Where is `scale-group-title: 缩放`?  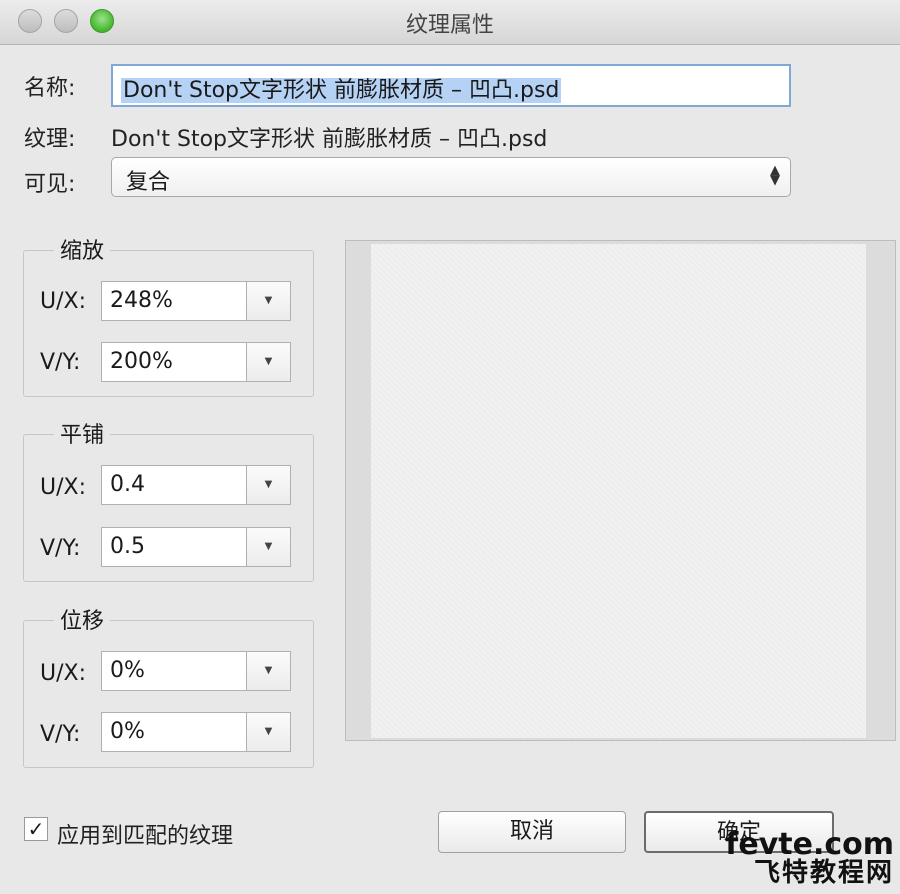
scale-group-title: 缩放 is located at coordinates (82, 249).